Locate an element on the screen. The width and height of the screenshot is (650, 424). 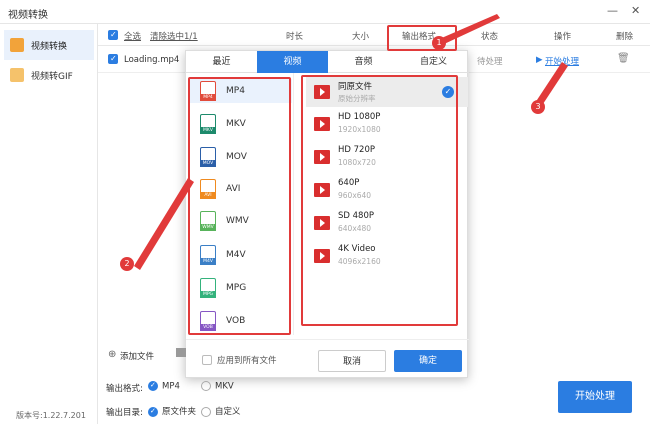
header-status: 状态 is located at coordinates (490, 37).